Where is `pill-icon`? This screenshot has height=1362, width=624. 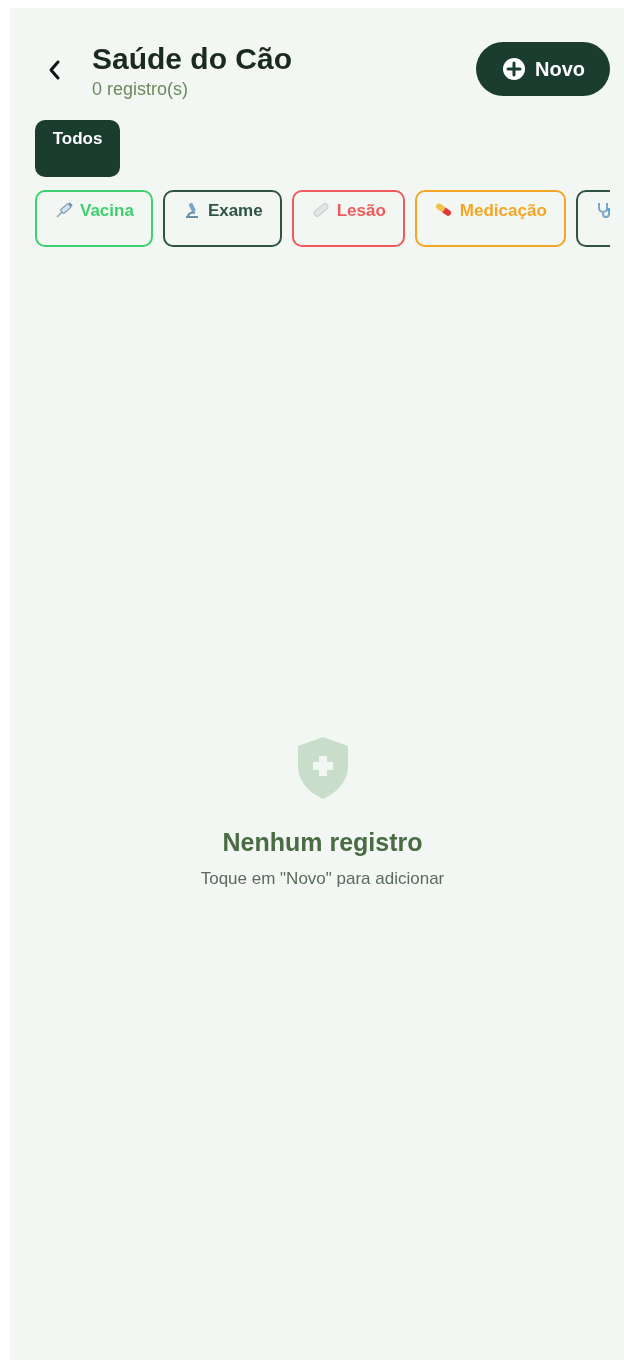
pill-icon is located at coordinates (443, 210).